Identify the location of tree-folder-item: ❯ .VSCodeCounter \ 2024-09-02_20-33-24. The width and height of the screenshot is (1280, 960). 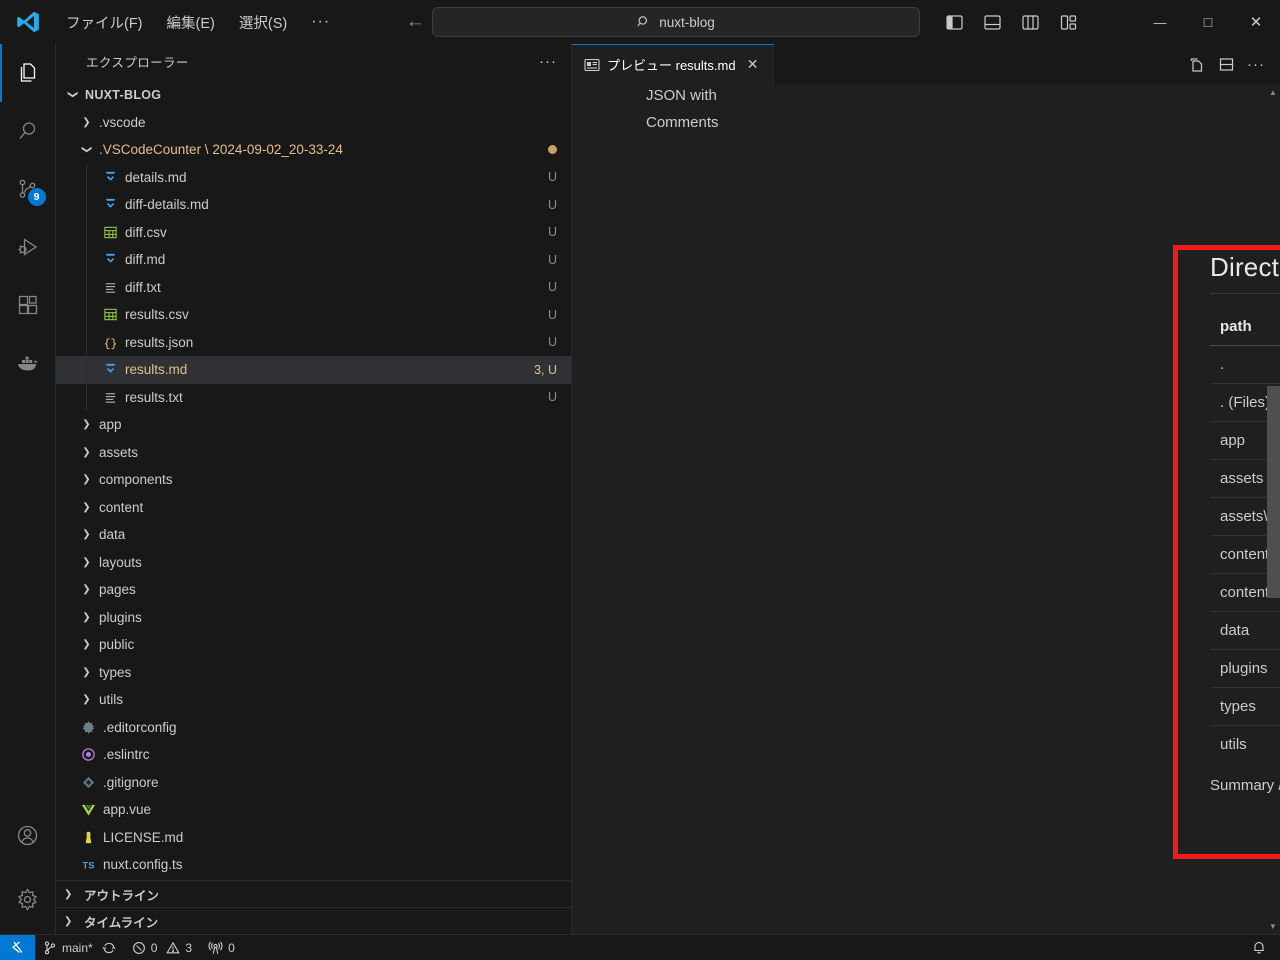
(313, 150).